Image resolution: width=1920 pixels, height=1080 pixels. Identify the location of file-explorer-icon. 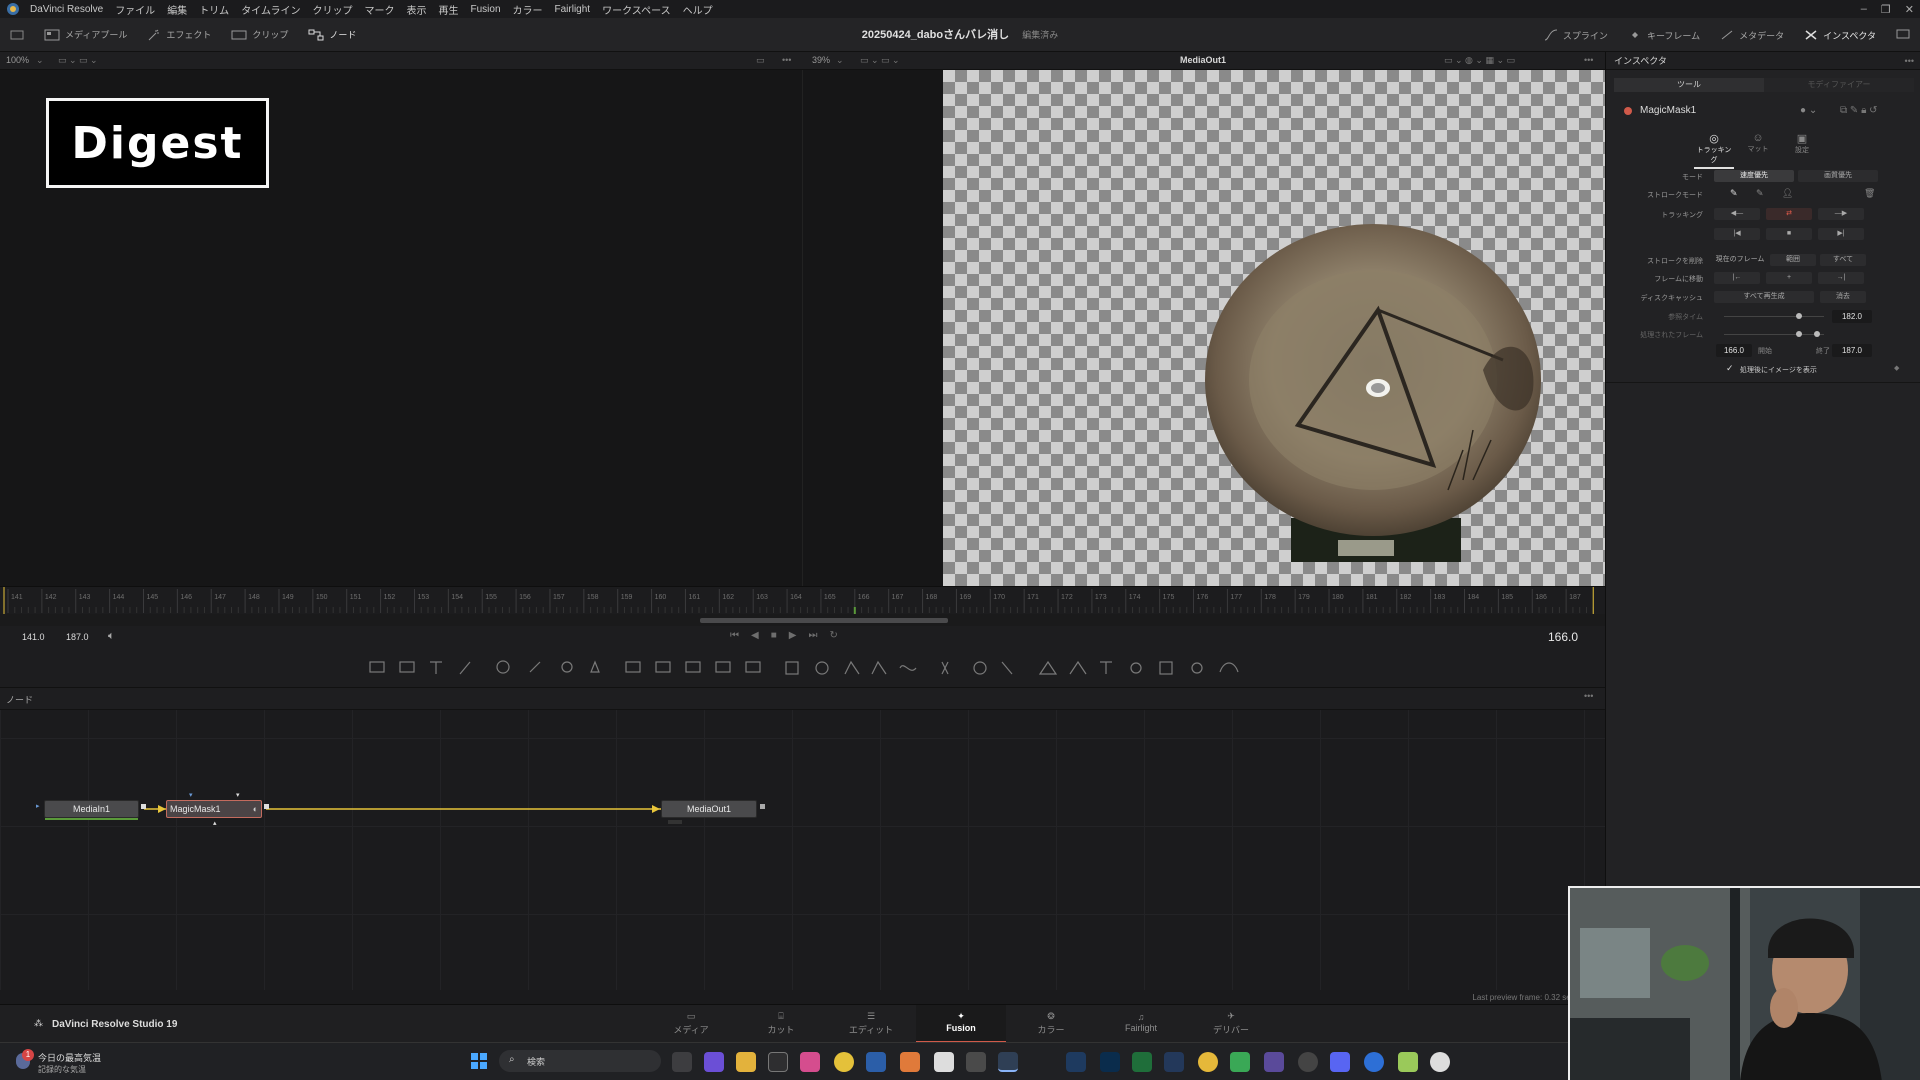
(746, 1062).